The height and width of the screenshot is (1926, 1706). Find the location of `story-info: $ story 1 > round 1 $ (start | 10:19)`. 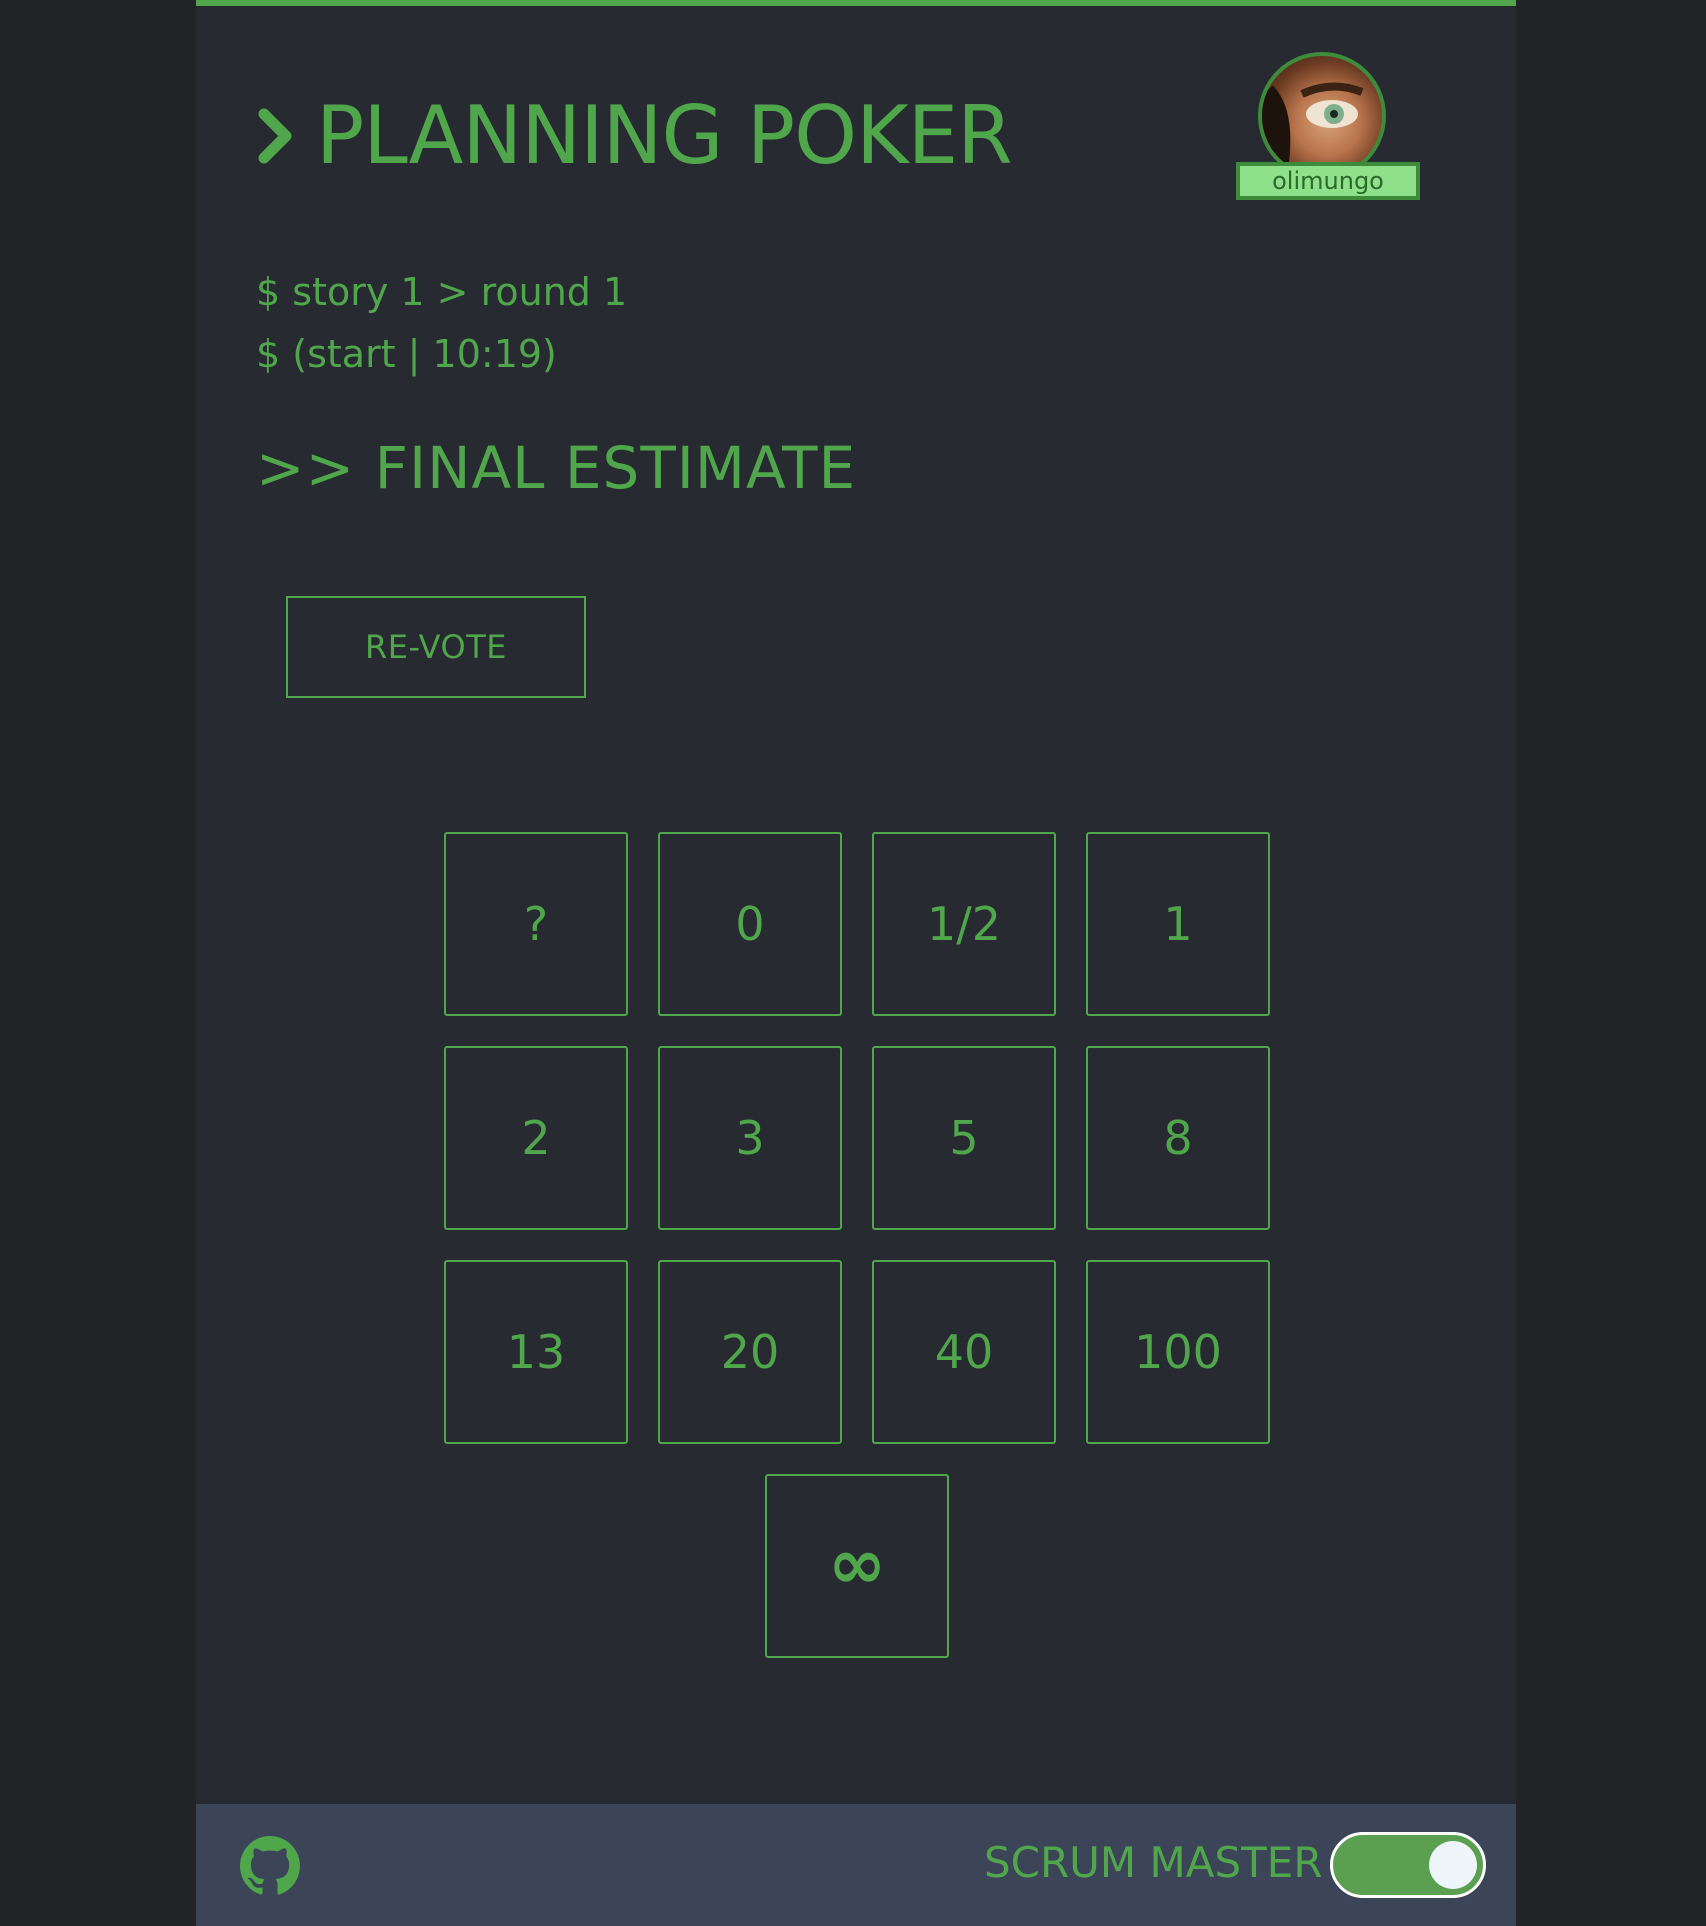

story-info: $ story 1 > round 1 $ (start | 10:19) is located at coordinates (441, 323).